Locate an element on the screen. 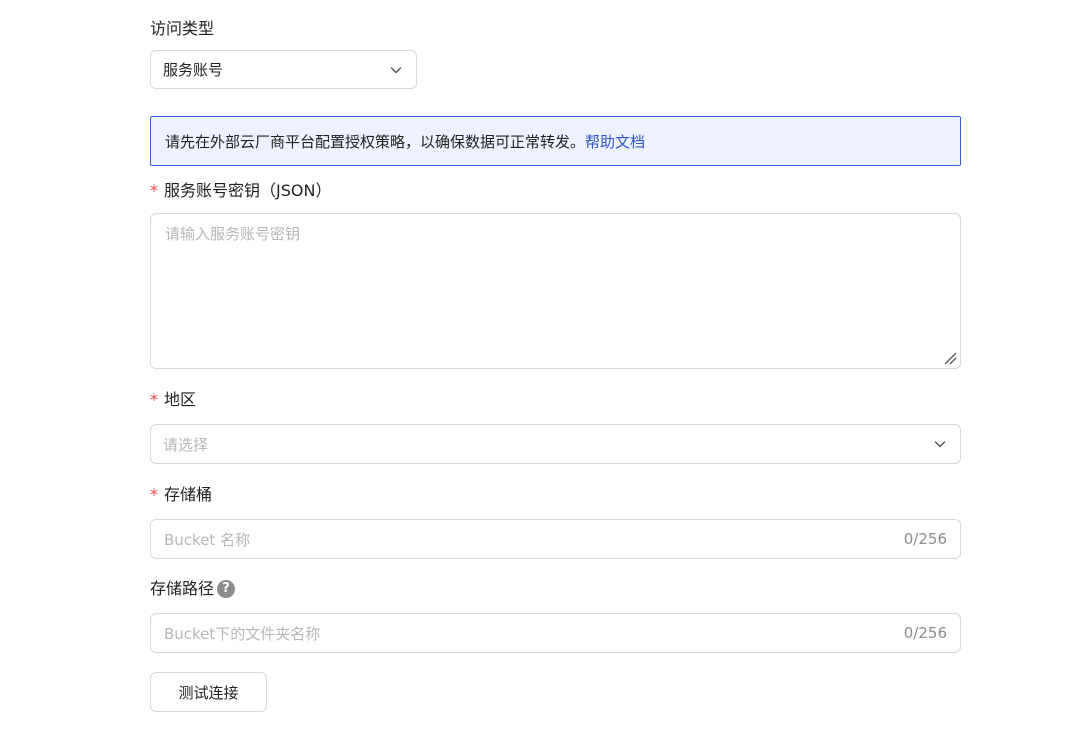 The width and height of the screenshot is (1072, 734). path-label-text: 存储路径 is located at coordinates (182, 588).